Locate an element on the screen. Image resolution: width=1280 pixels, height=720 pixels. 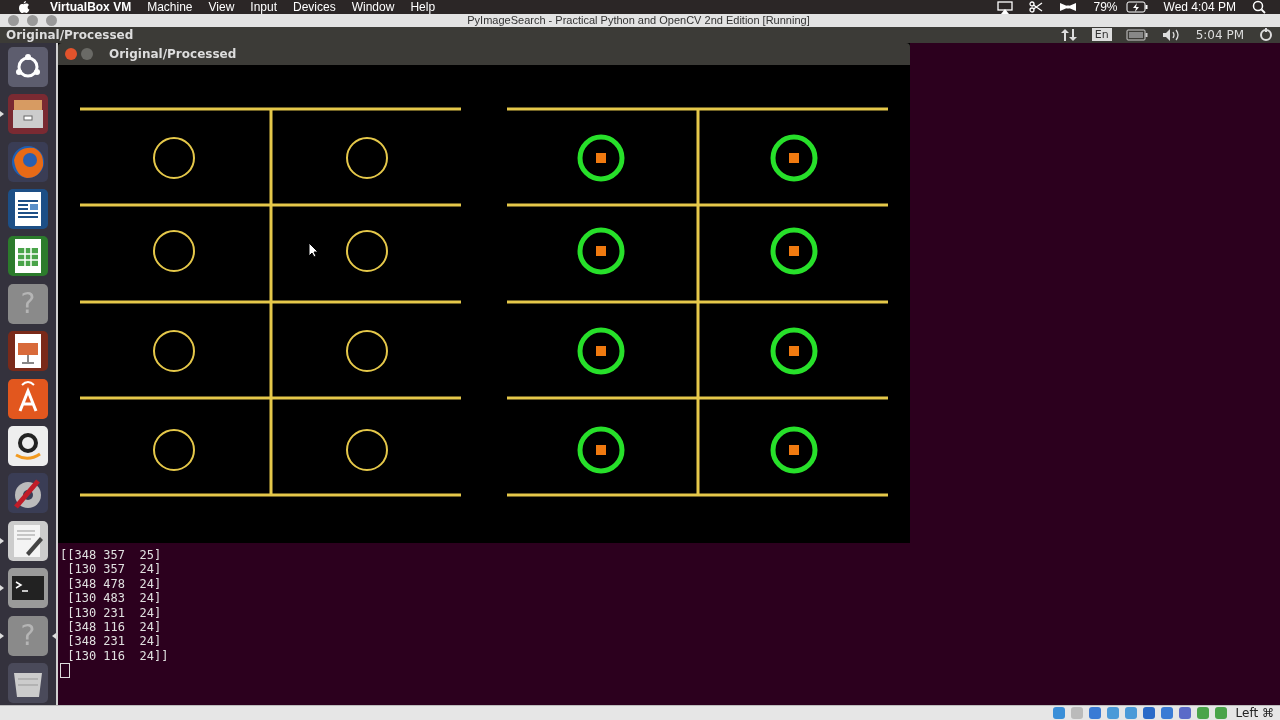
mouse-pointer-icon is located at coordinates (313, 249).